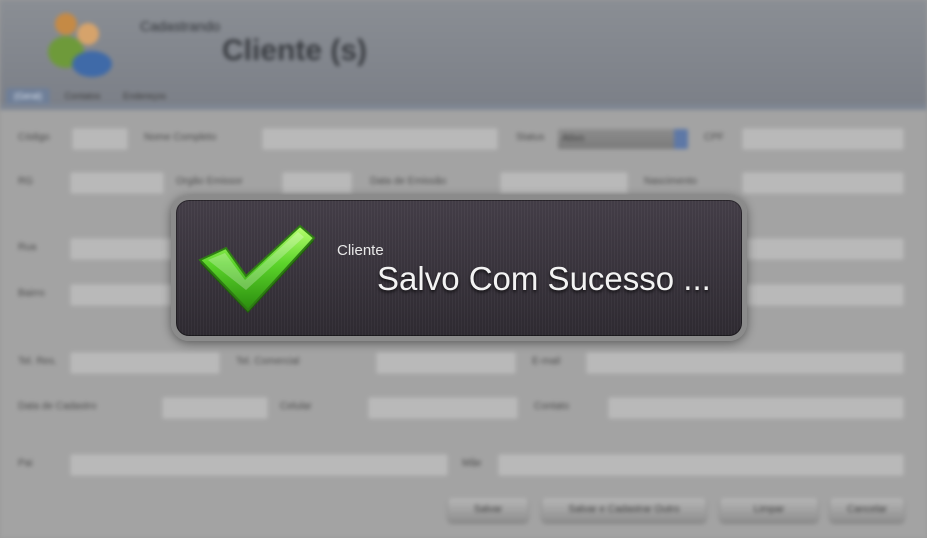  What do you see at coordinates (472, 463) in the screenshot?
I see `mae-label: Mãe` at bounding box center [472, 463].